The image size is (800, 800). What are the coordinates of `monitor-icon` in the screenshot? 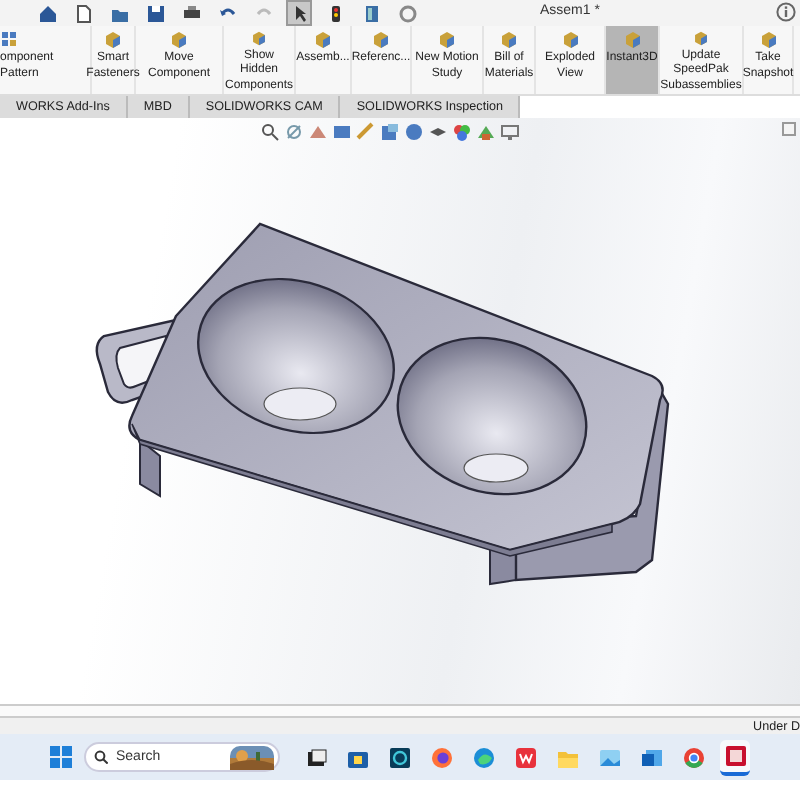 It's located at (510, 132).